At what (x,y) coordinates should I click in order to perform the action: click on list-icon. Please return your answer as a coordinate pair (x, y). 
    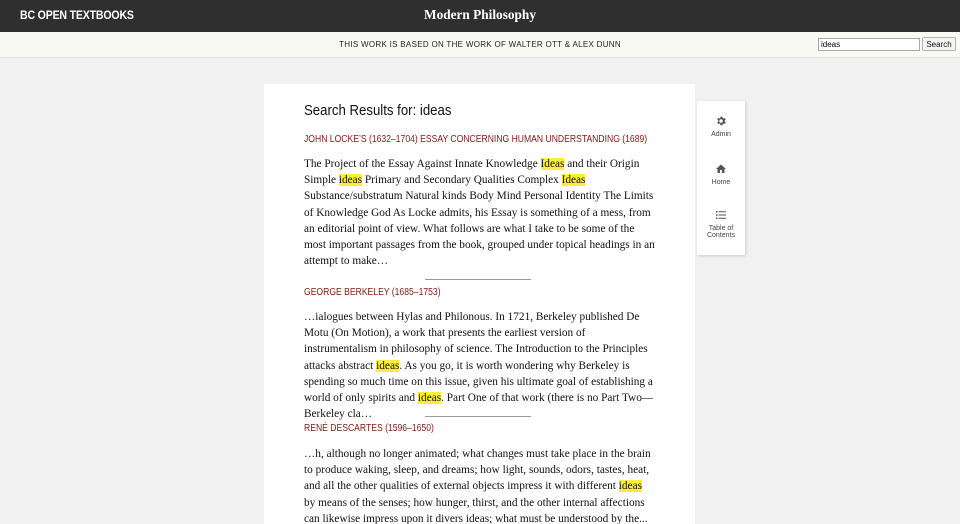
    Looking at the image, I should click on (721, 215).